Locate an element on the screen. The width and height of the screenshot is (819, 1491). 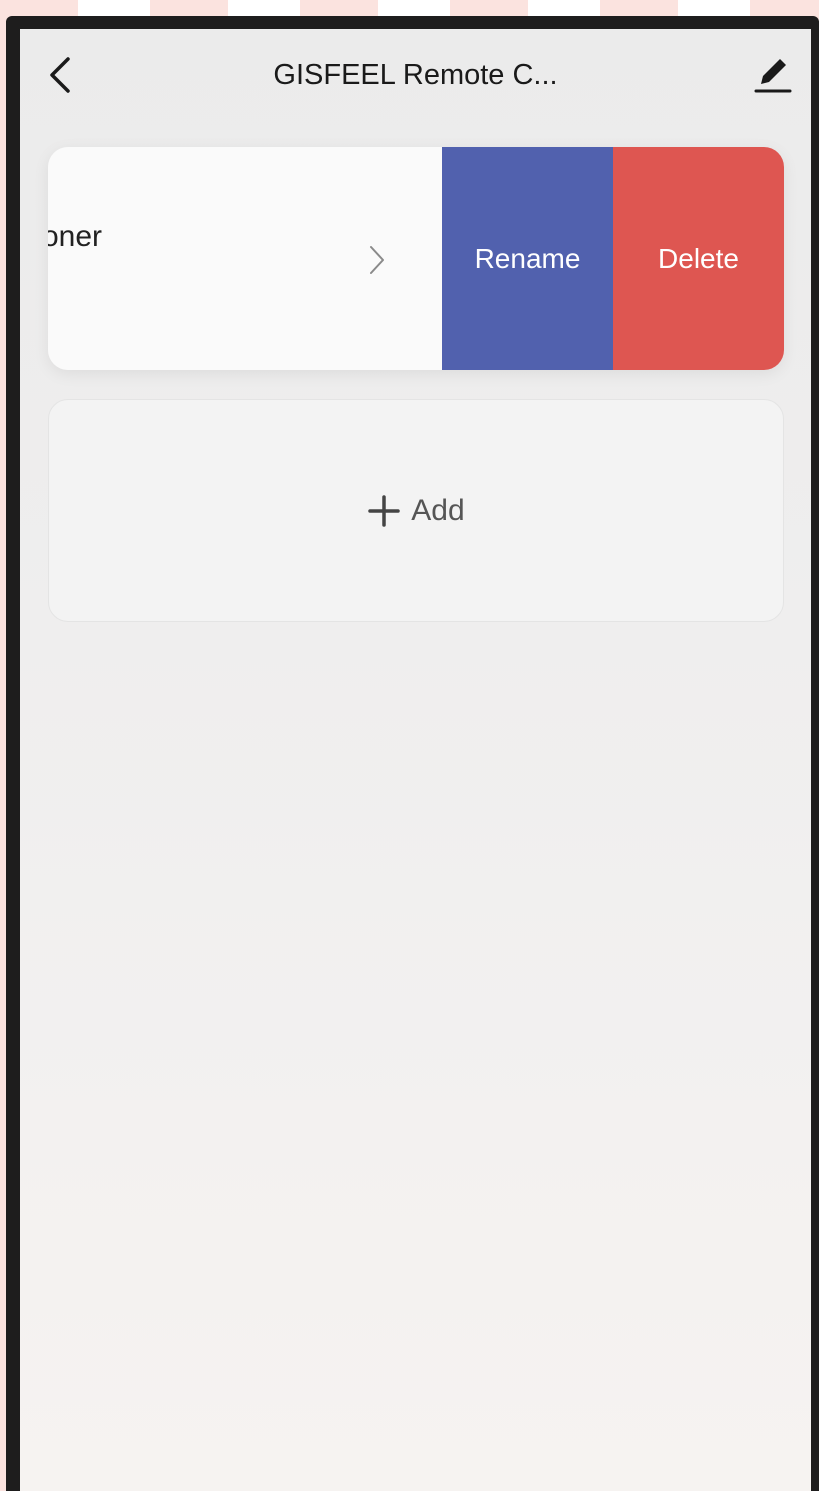
add-content: Add is located at coordinates (416, 511).